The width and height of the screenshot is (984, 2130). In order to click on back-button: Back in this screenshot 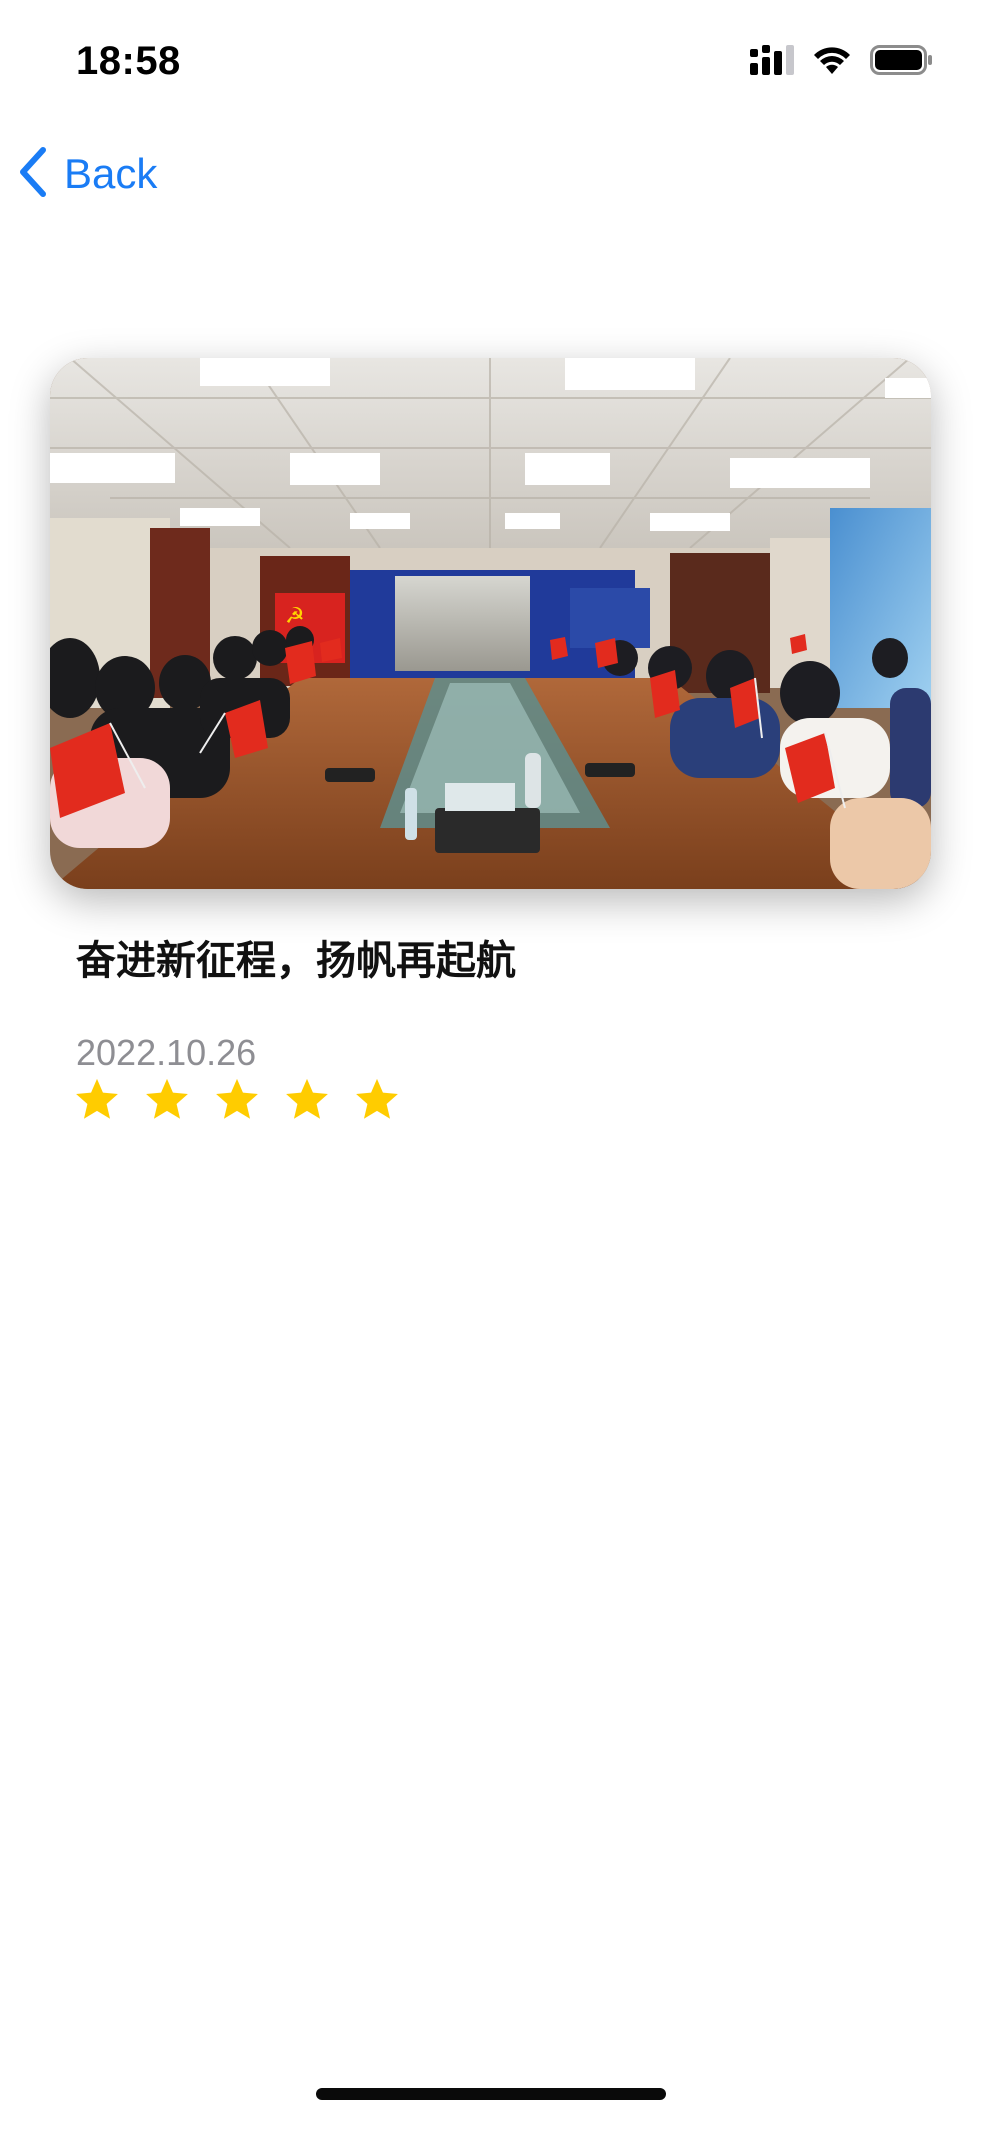, I will do `click(87, 174)`.